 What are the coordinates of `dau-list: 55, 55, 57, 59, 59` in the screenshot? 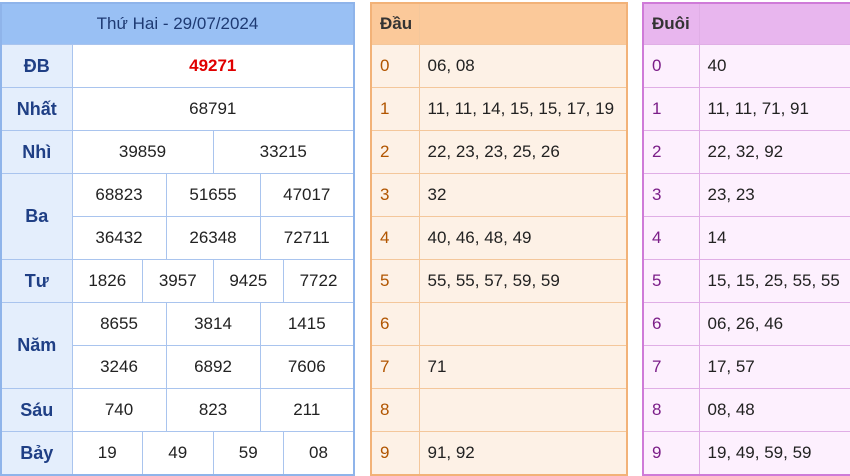 It's located at (523, 281).